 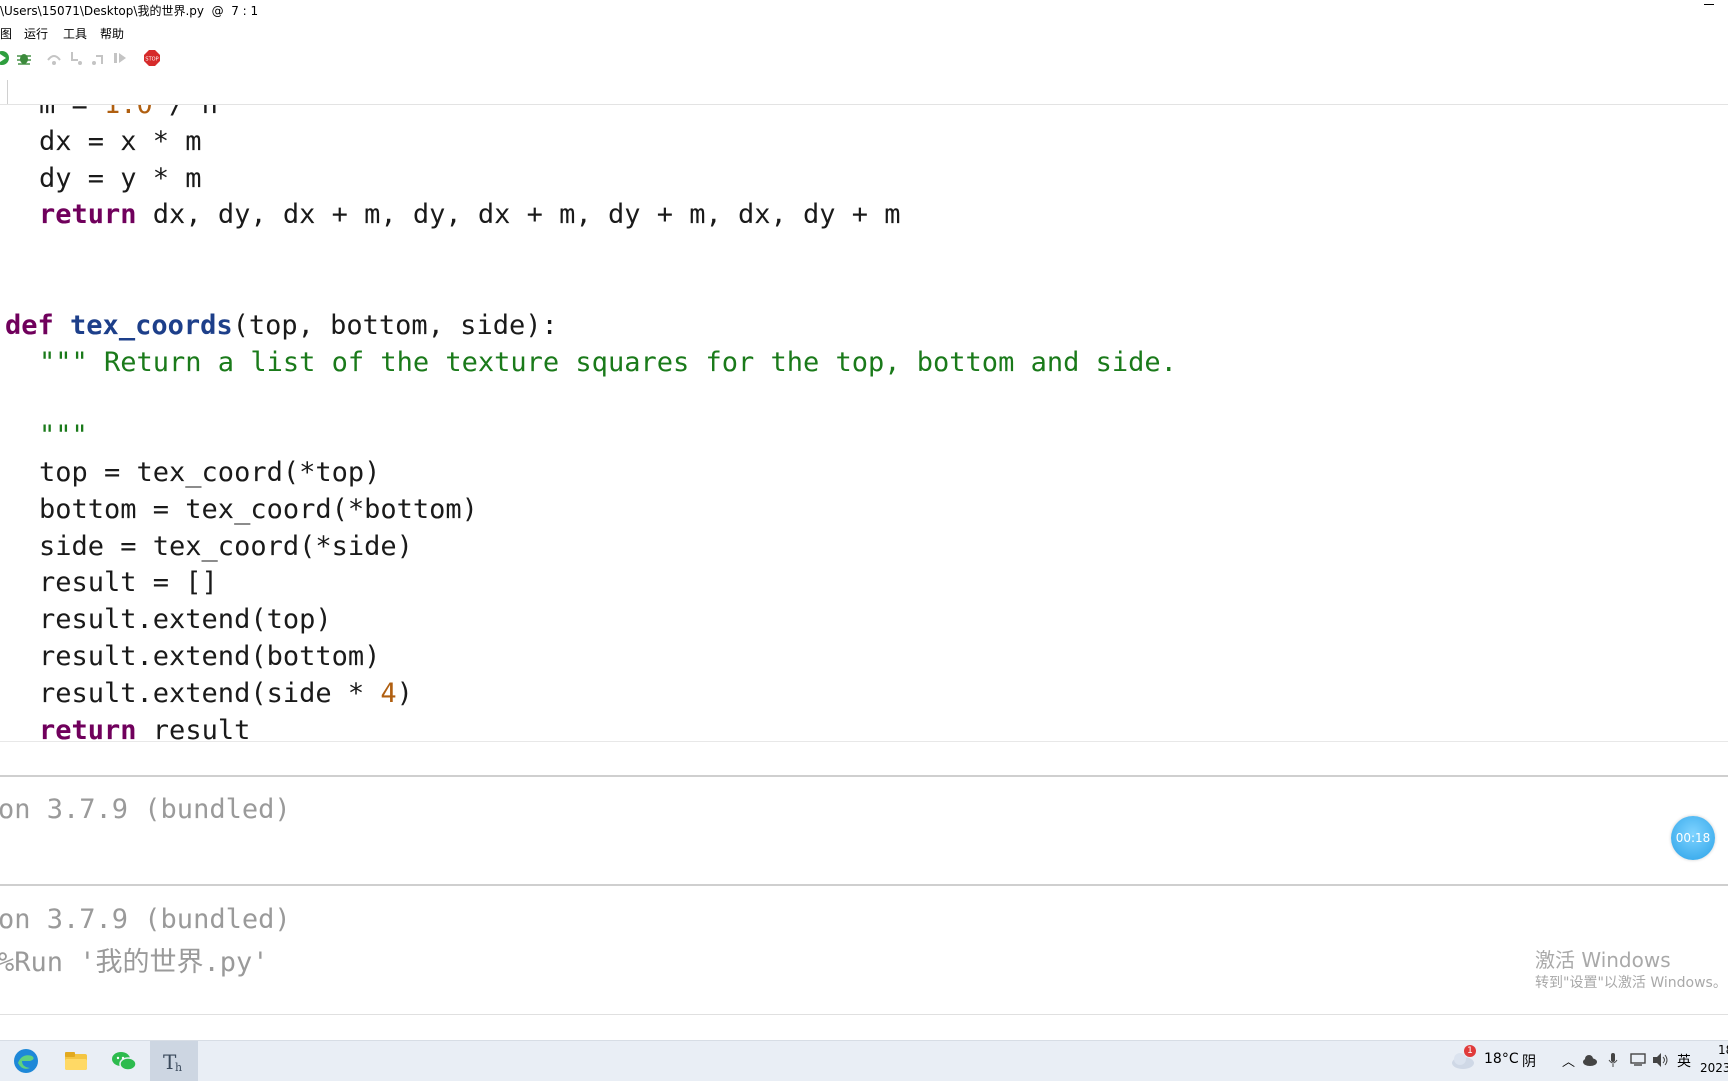 I want to click on code-token: m =, so click(x=71, y=112).